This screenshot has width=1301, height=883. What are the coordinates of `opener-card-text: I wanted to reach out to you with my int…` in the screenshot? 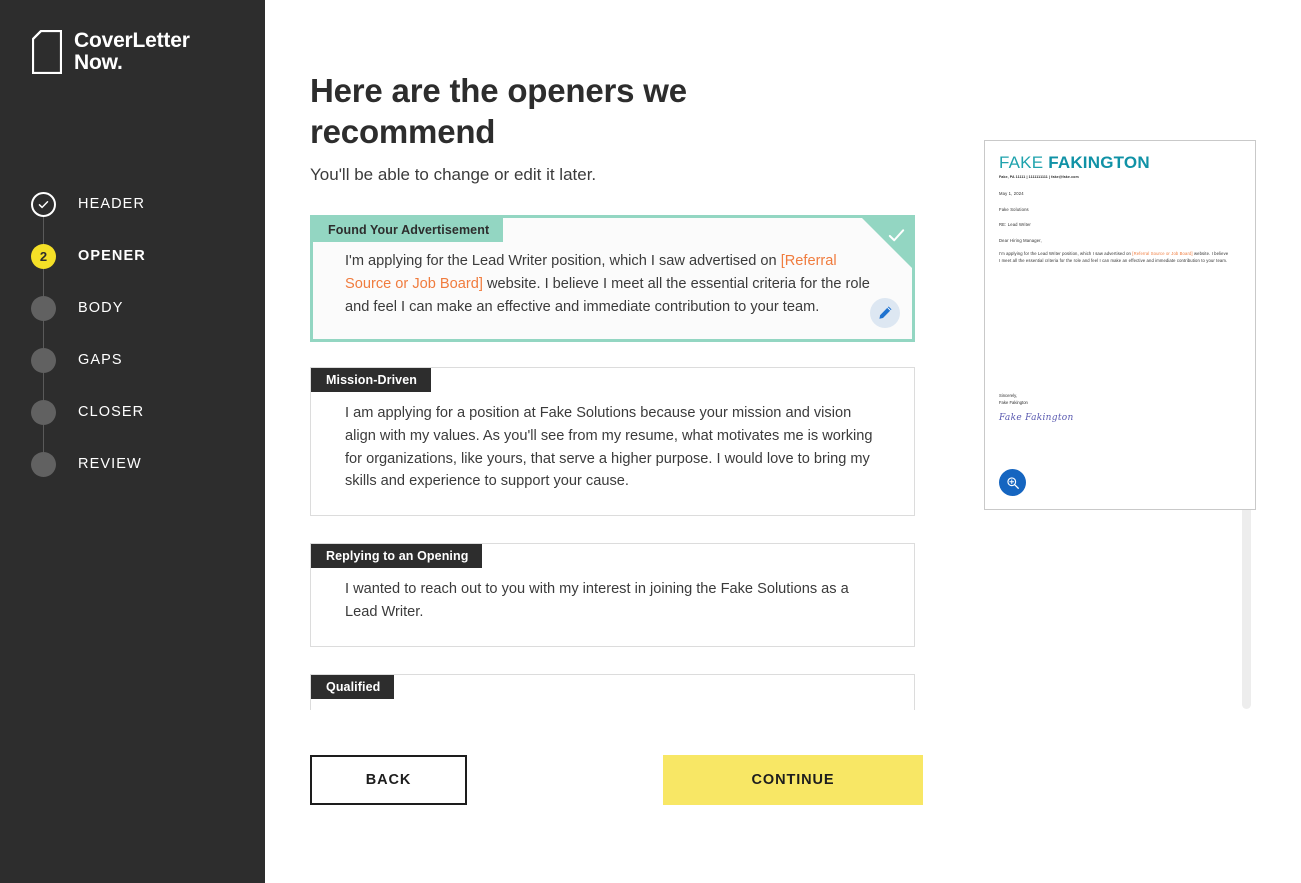 It's located at (597, 601).